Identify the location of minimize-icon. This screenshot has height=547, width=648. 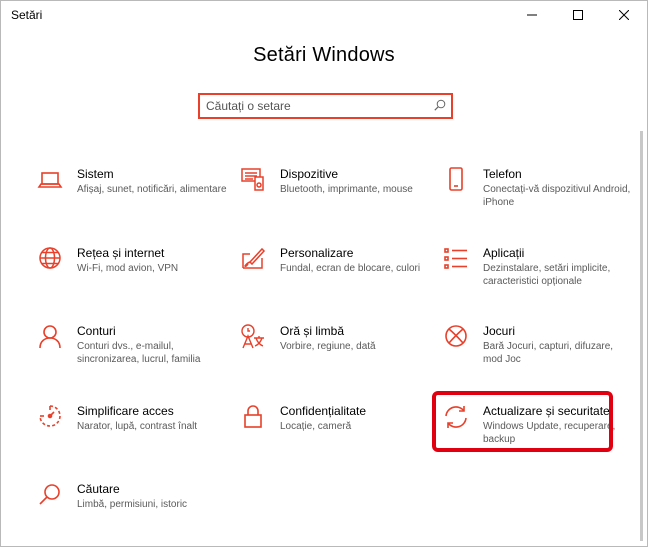
(532, 15).